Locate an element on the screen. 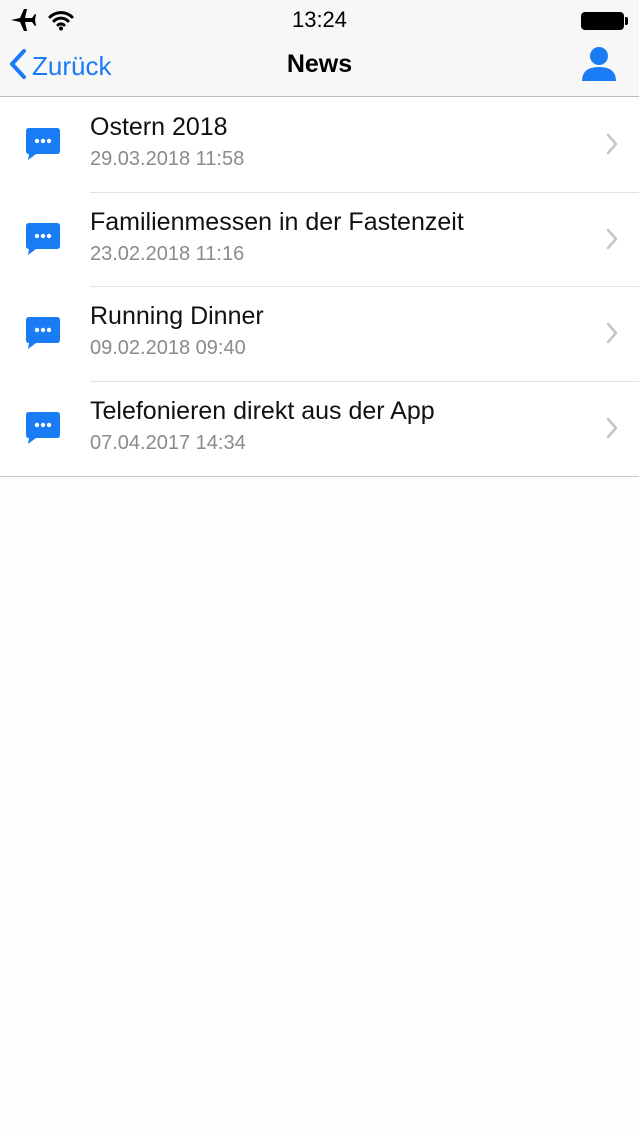  news-date: 07.04.2017 14:34 is located at coordinates (168, 442).